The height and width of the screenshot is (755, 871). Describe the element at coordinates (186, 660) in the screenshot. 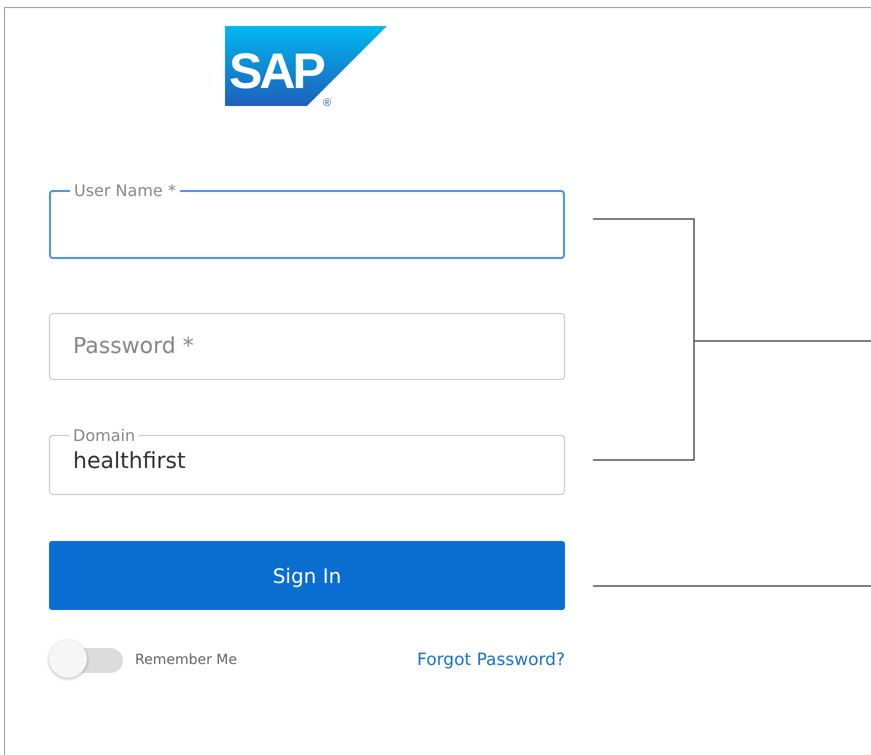

I see `remember-me-label: Remember Me` at that location.